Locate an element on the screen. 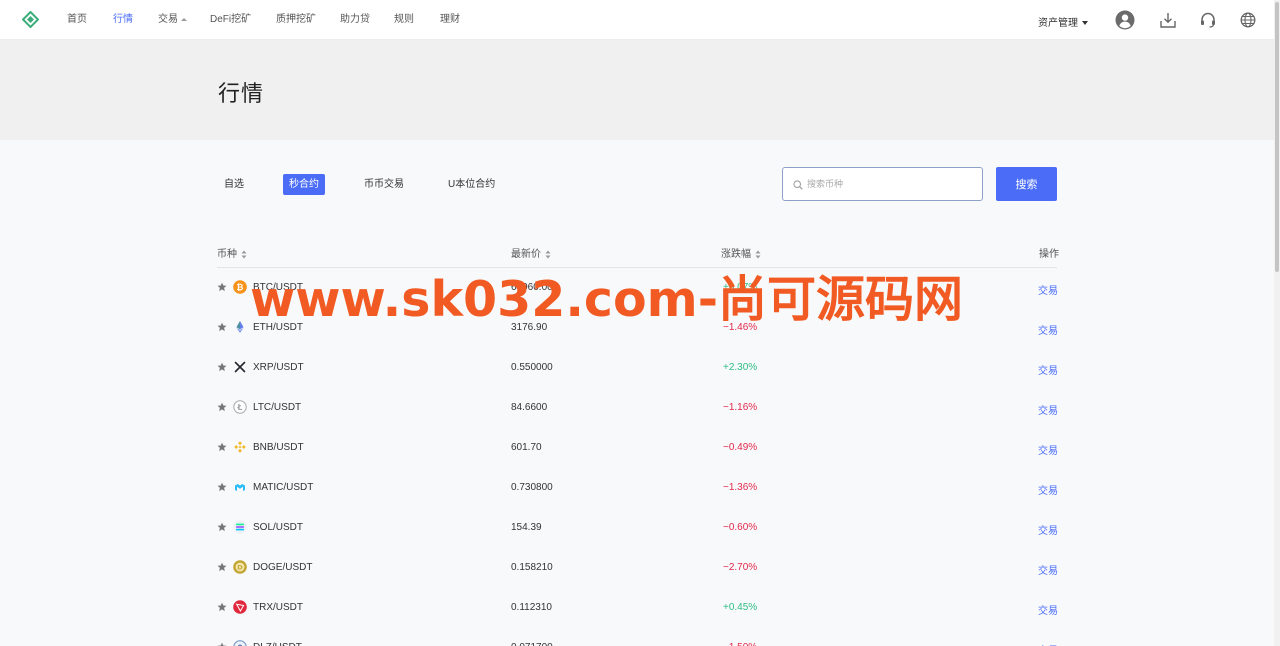 The image size is (1280, 646). pair-name: BNB/USDT is located at coordinates (278, 447).